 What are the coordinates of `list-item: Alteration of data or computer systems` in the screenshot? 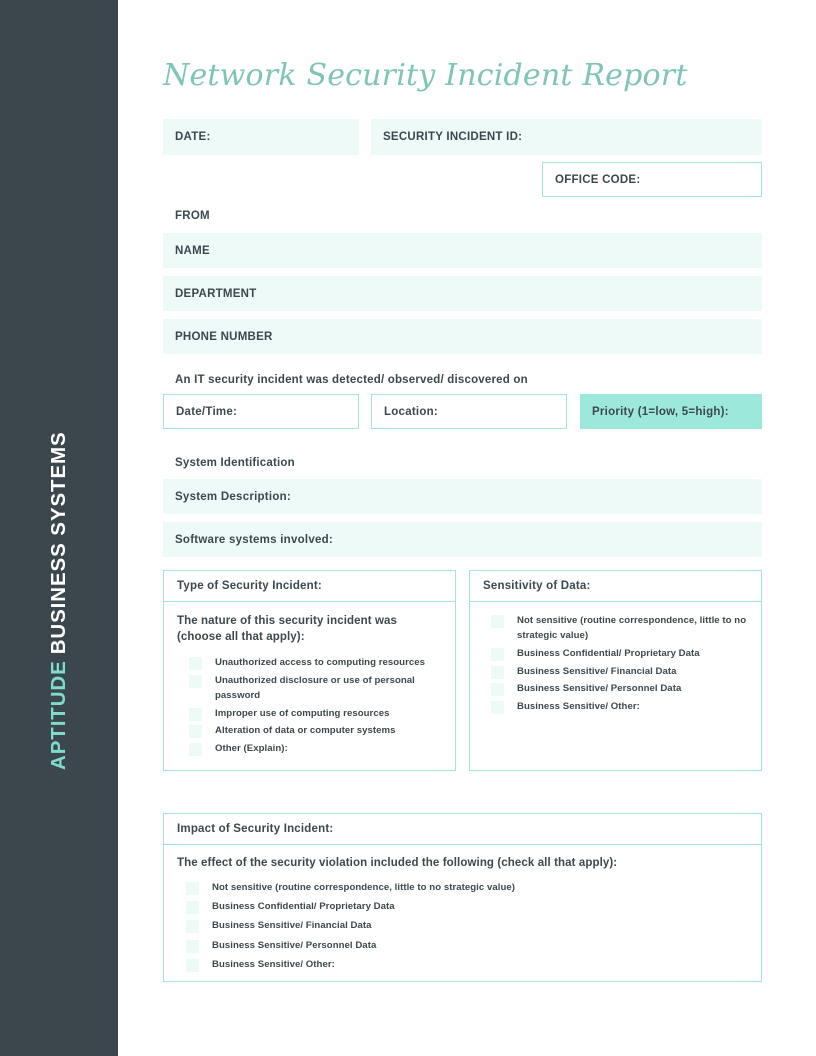 It's located at (315, 731).